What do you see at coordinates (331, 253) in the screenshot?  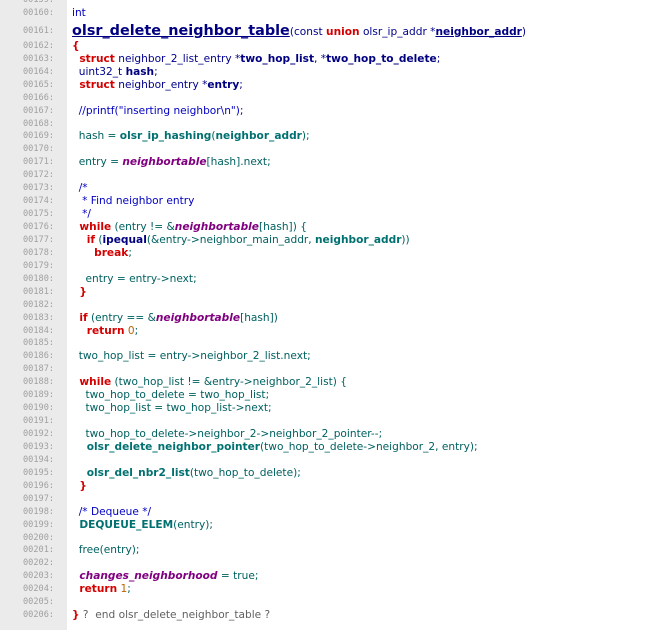 I see `code-line: 00178: break;` at bounding box center [331, 253].